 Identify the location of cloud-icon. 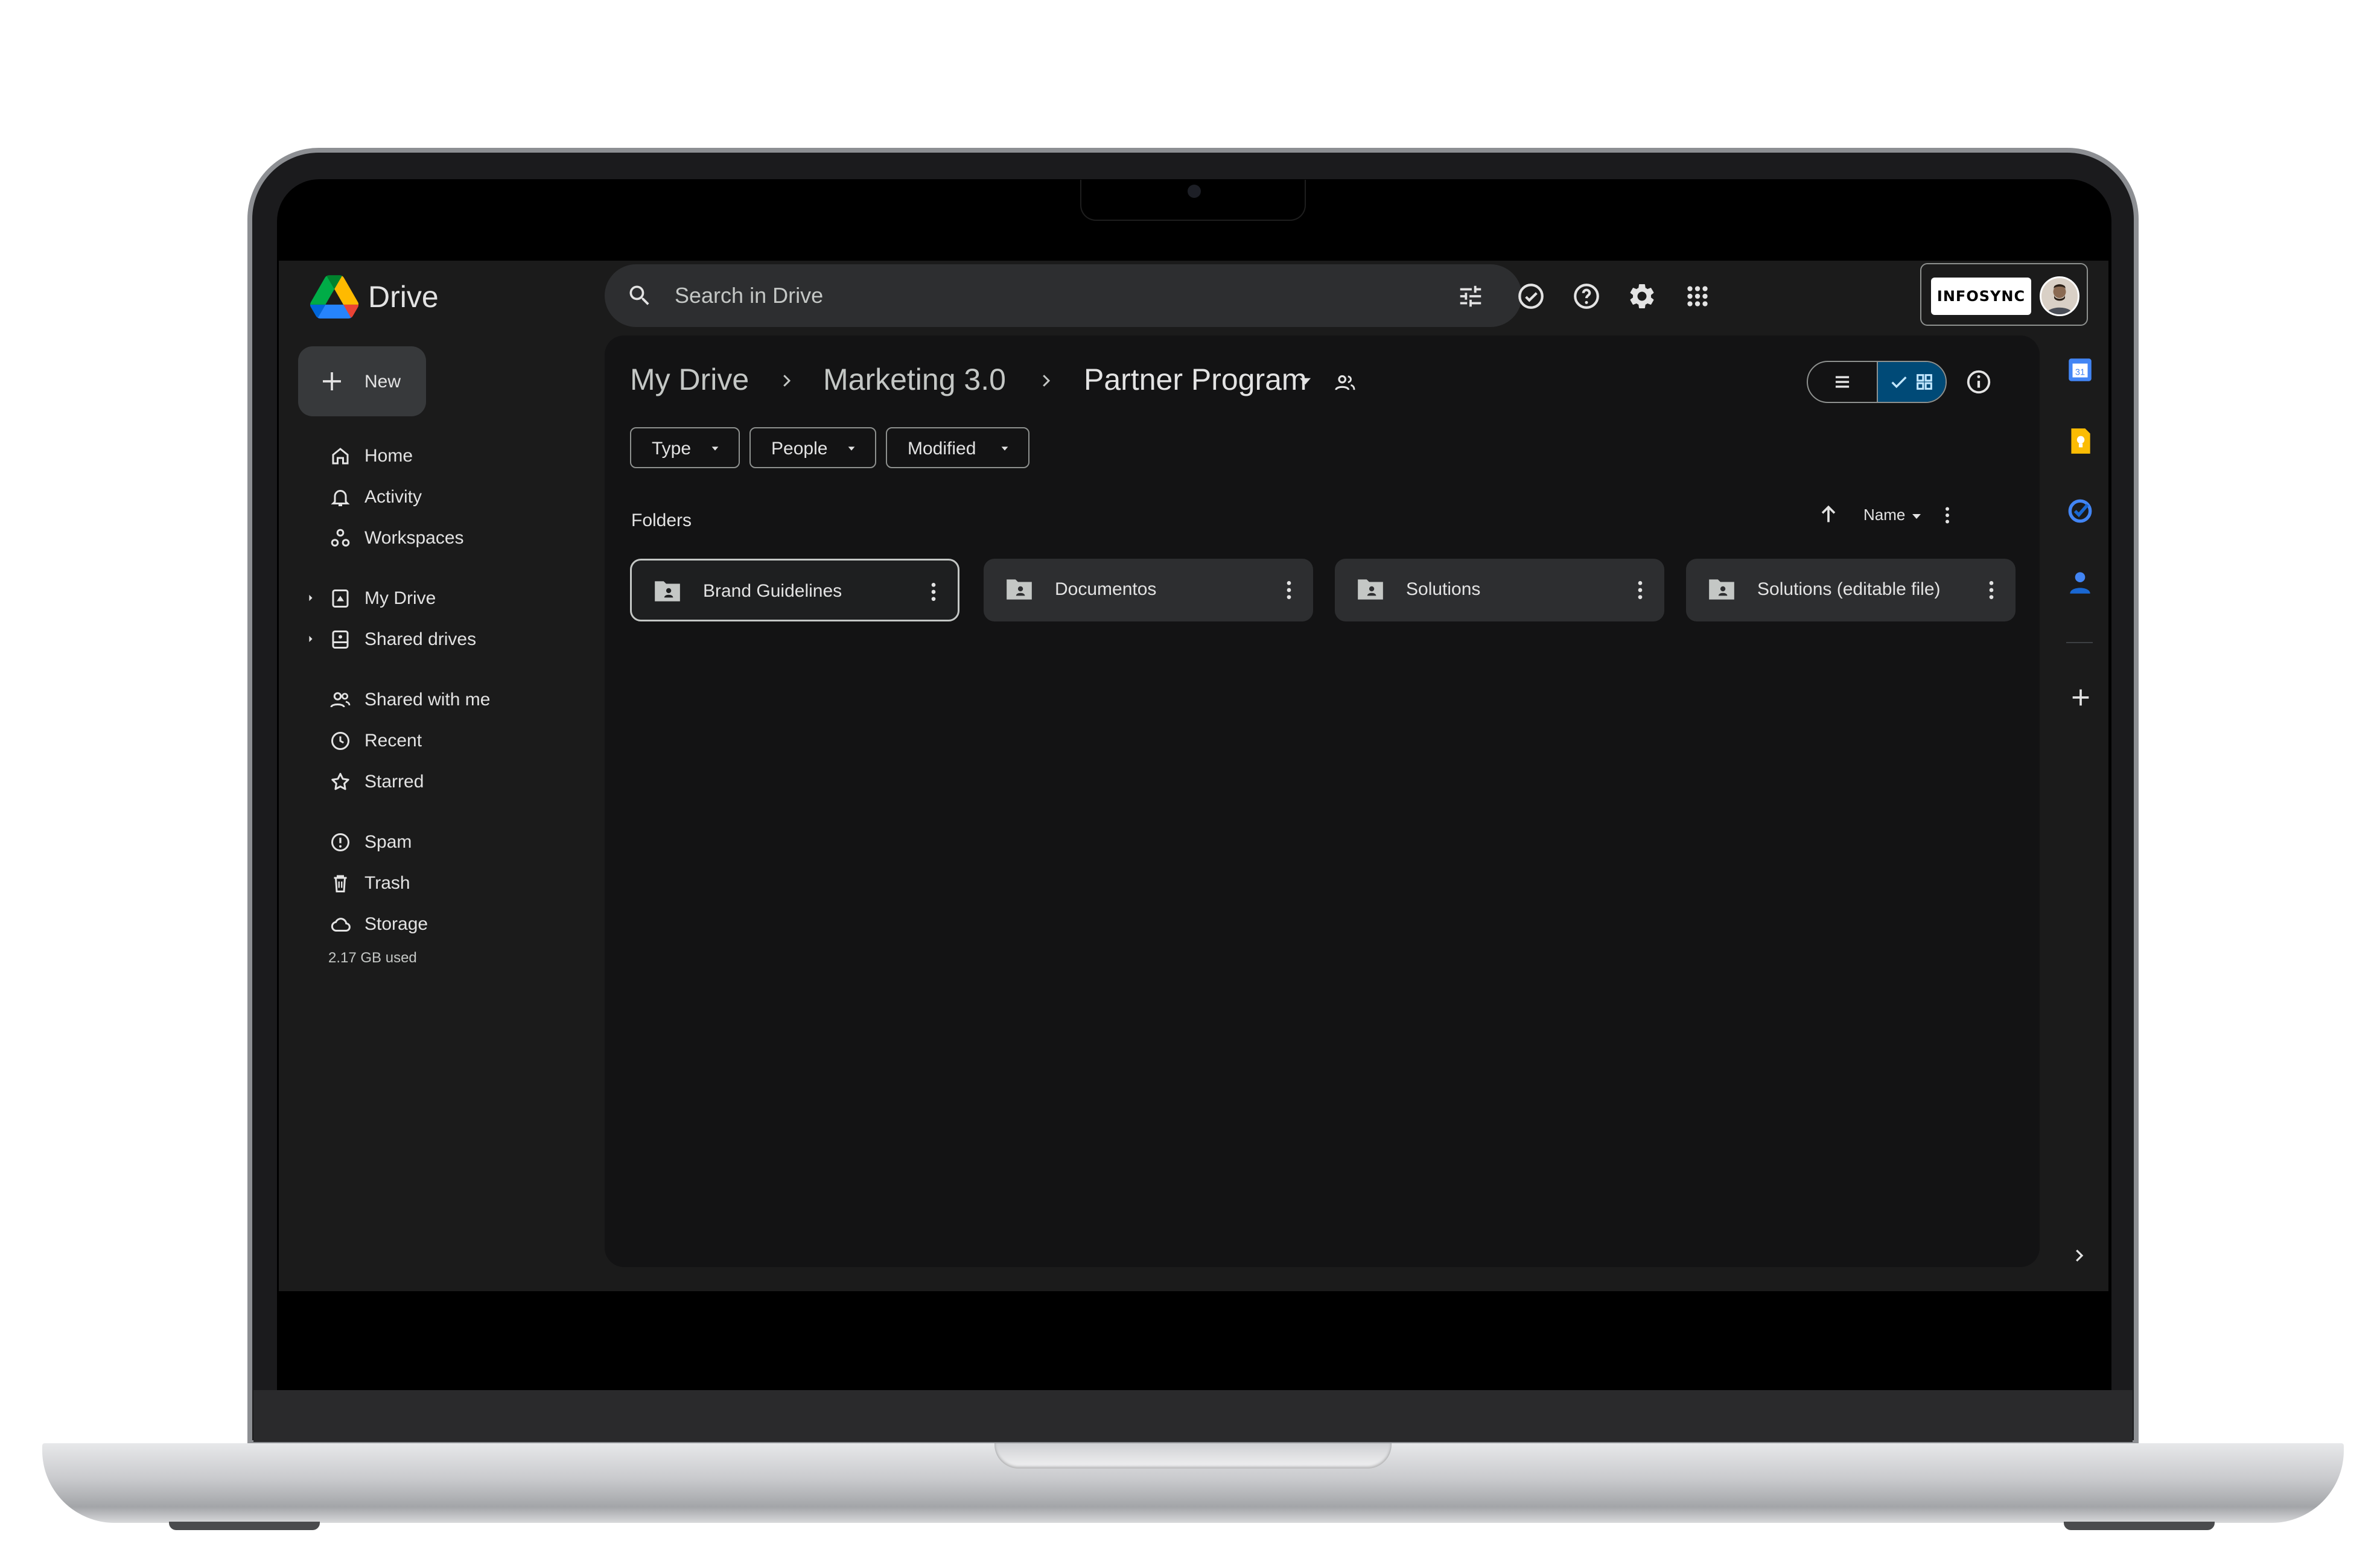
(341, 925).